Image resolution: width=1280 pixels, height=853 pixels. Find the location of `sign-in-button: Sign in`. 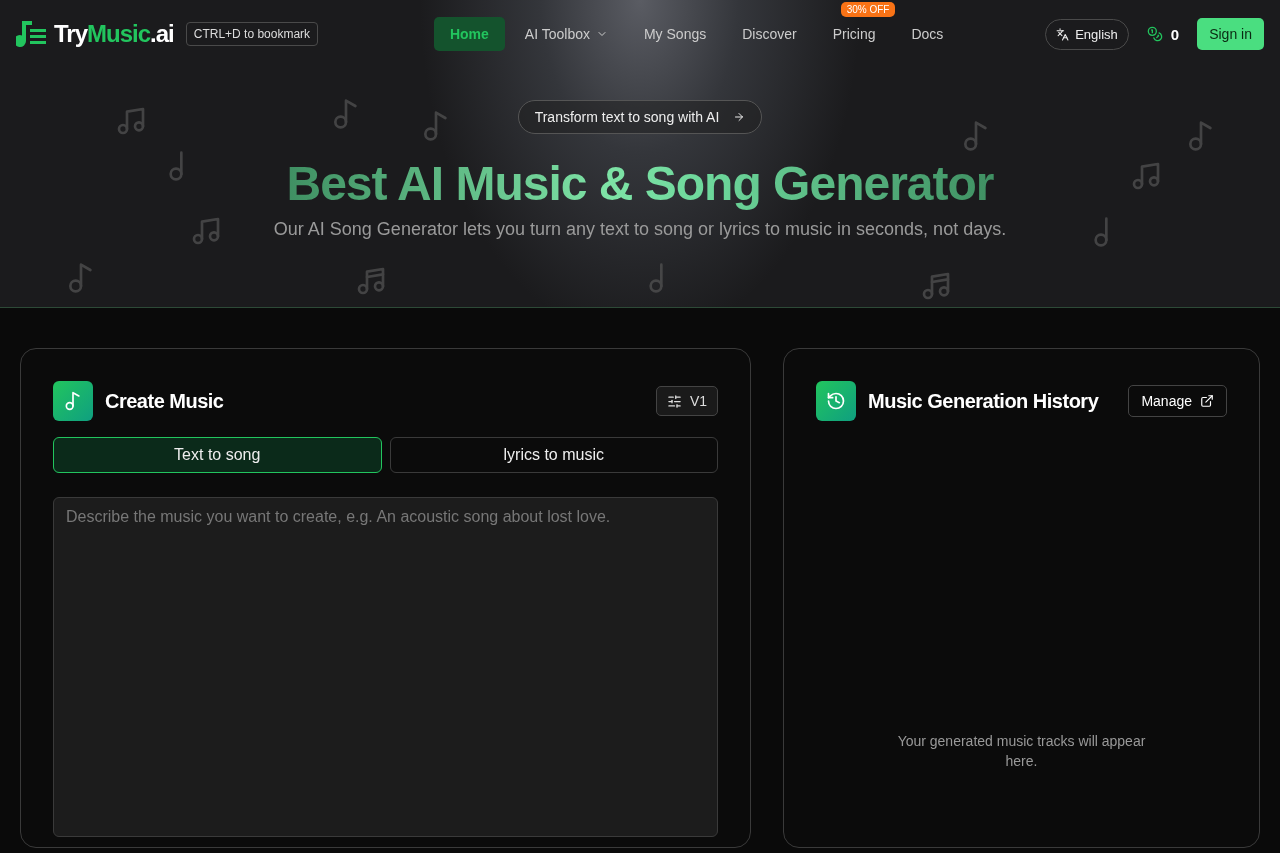

sign-in-button: Sign in is located at coordinates (1230, 34).